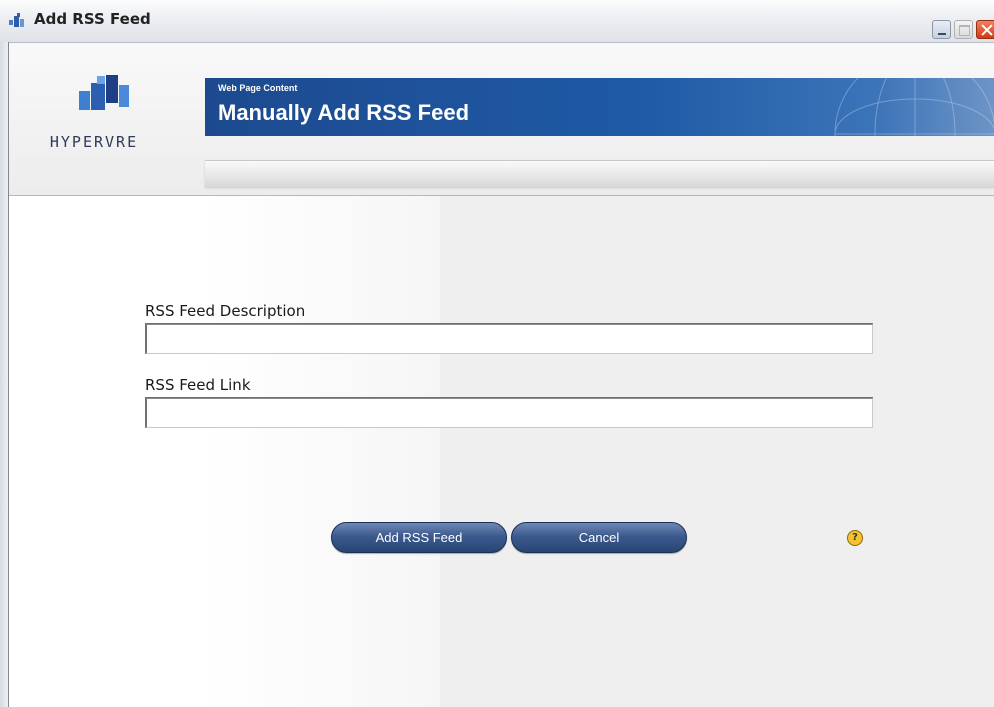  Describe the element at coordinates (4, 374) in the screenshot. I see `window-frame` at that location.